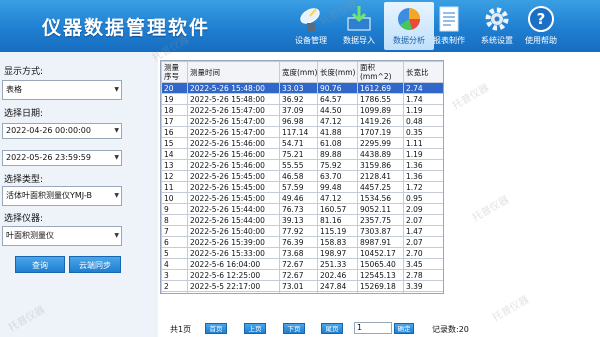  I want to click on last-page-button: 尾页, so click(332, 328).